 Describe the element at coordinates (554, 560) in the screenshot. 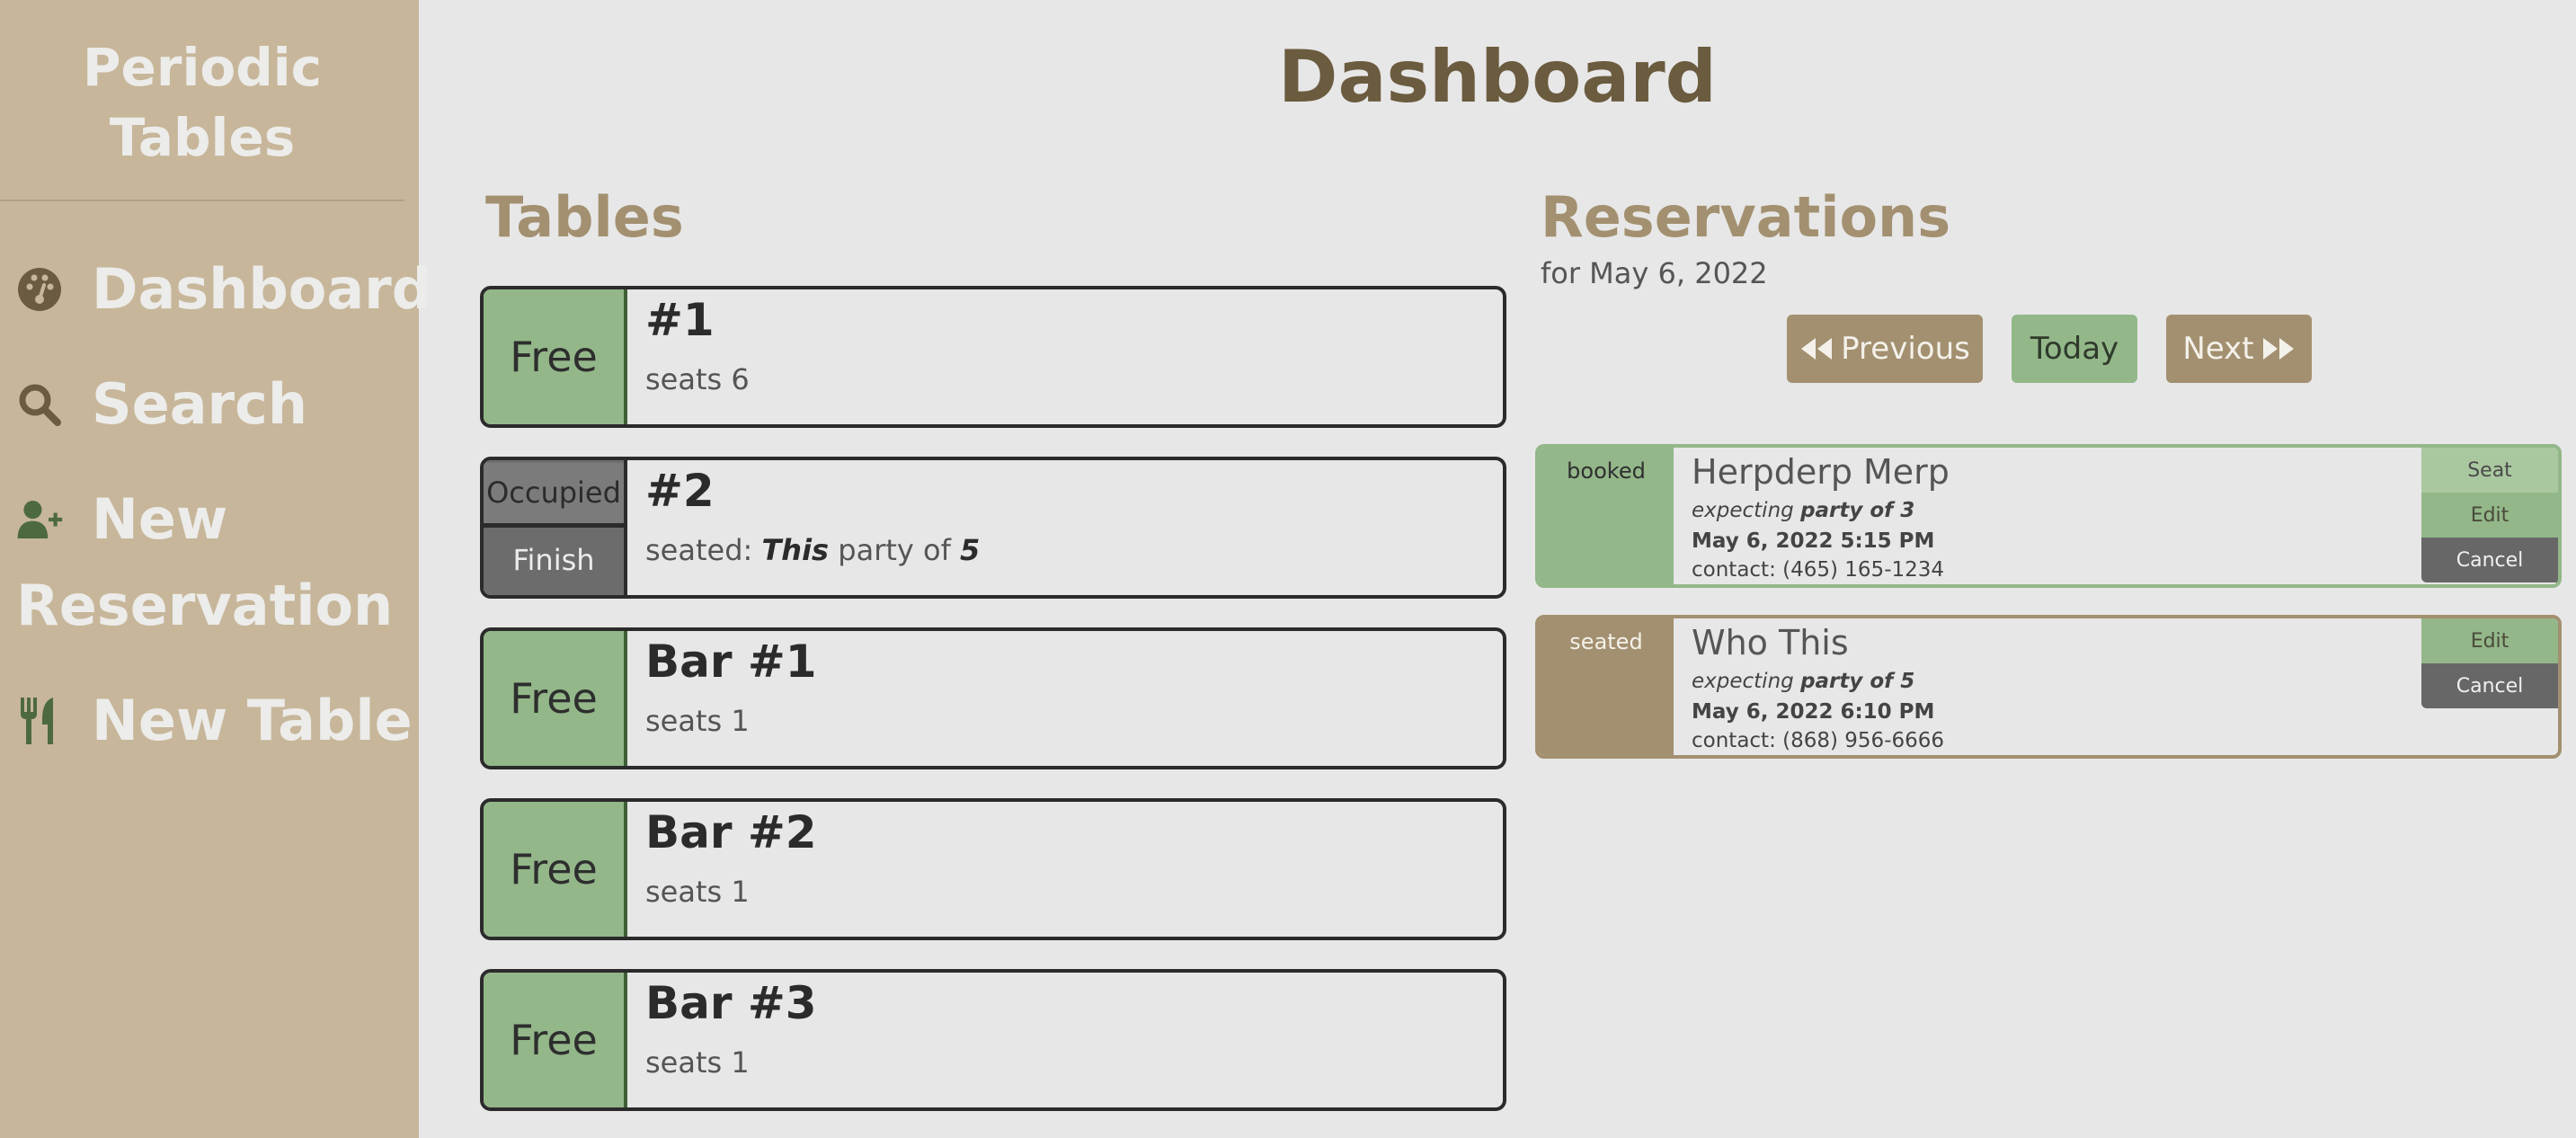

I see `finish-button: Finish` at that location.